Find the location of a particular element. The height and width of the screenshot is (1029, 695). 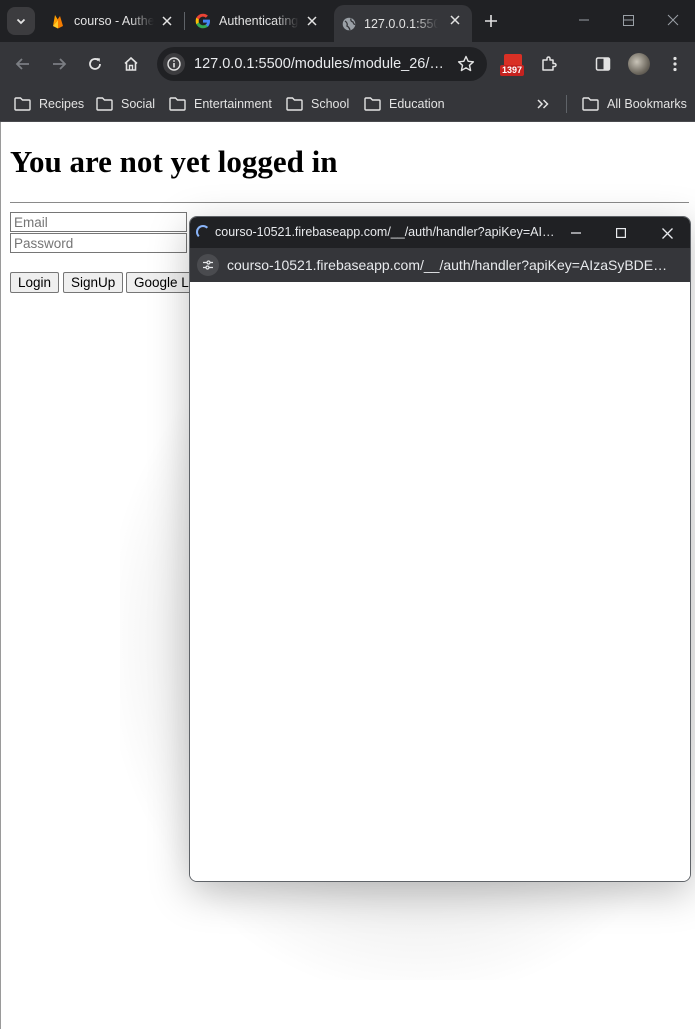

plus-icon is located at coordinates (491, 21).